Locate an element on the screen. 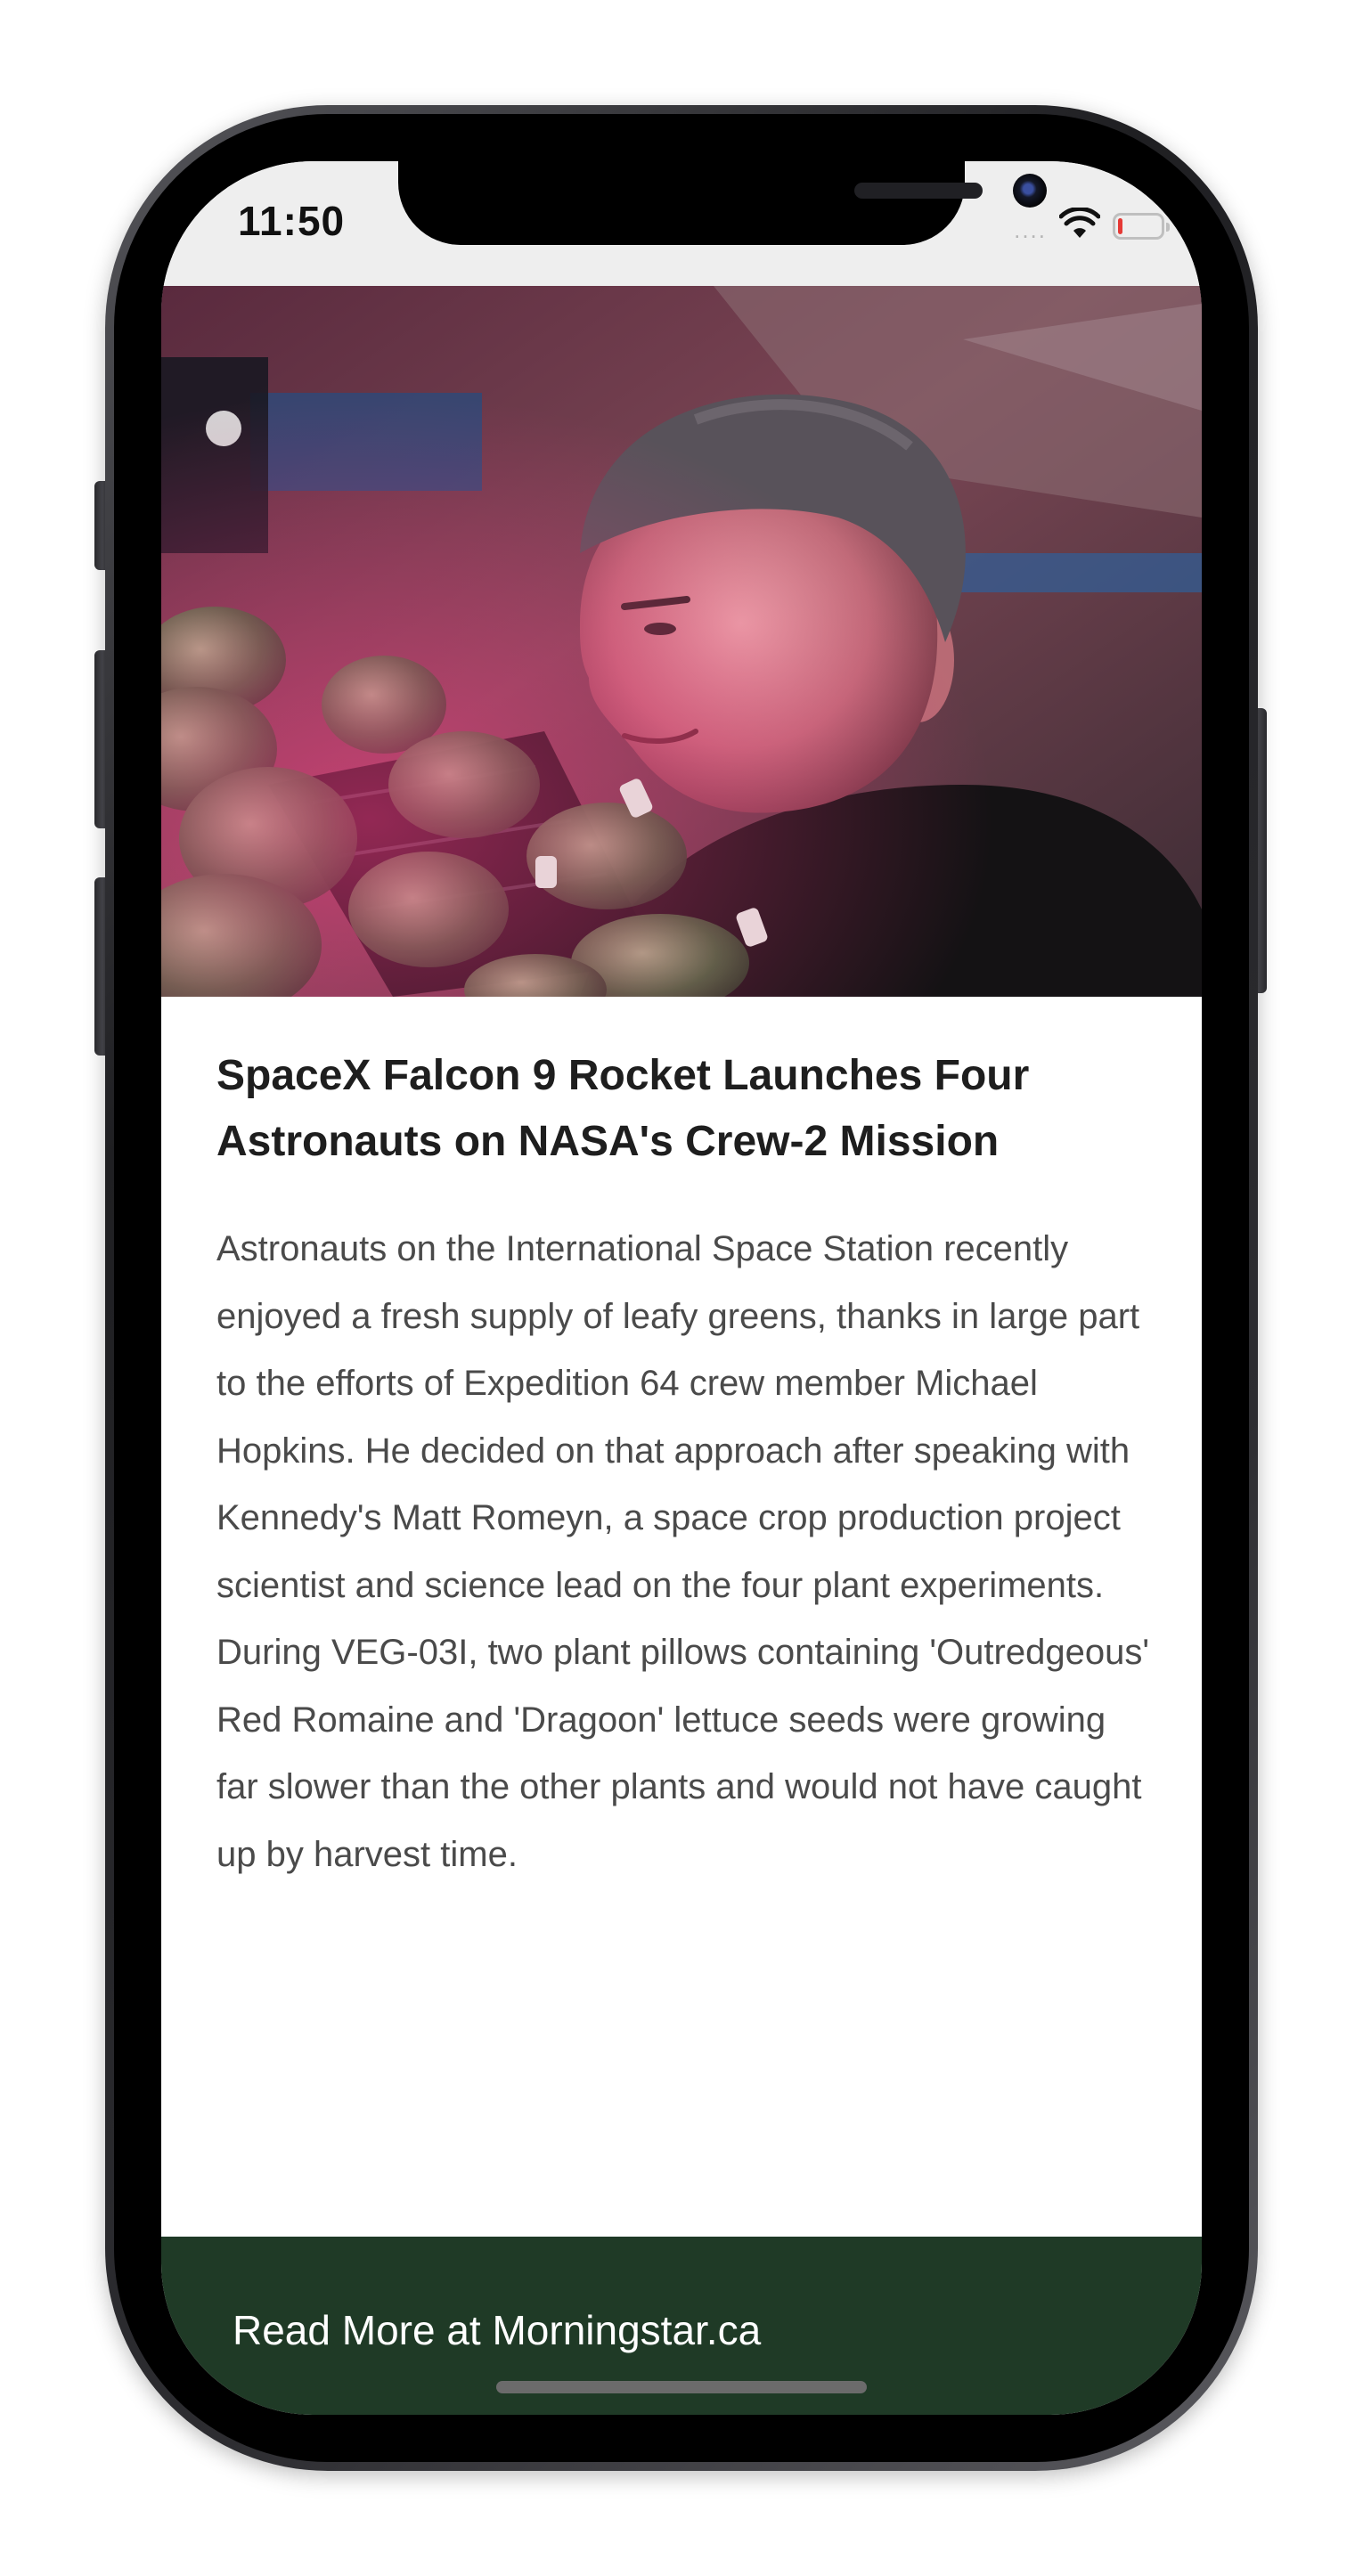 Image resolution: width=1363 pixels, height=2576 pixels. home-indicator is located at coordinates (681, 2387).